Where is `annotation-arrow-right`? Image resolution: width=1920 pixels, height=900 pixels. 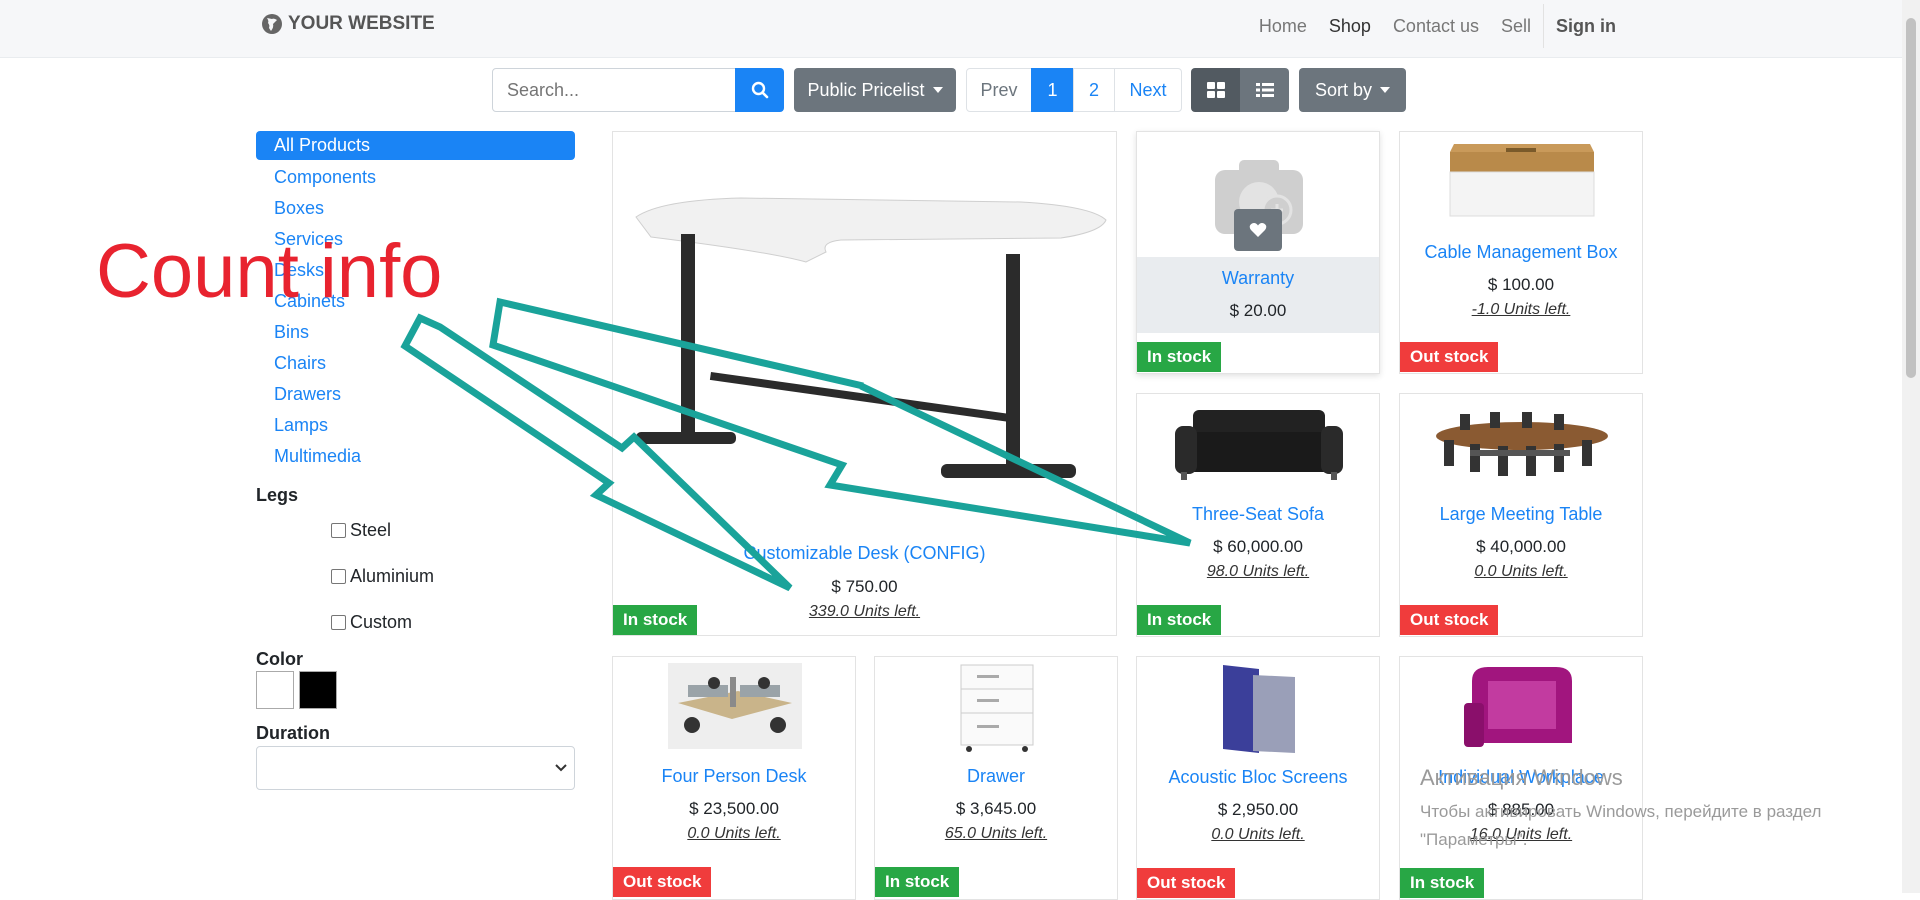
annotation-arrow-right is located at coordinates (840, 422).